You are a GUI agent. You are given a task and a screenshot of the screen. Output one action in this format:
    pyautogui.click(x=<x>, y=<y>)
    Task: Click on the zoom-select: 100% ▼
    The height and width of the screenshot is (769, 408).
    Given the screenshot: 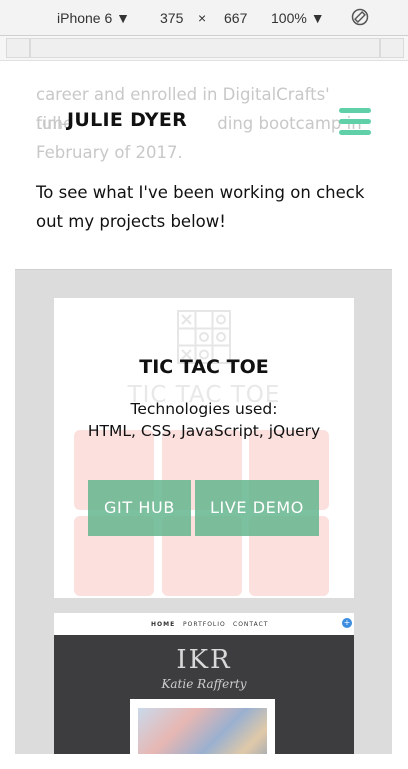 What is the action you would take?
    pyautogui.click(x=298, y=18)
    